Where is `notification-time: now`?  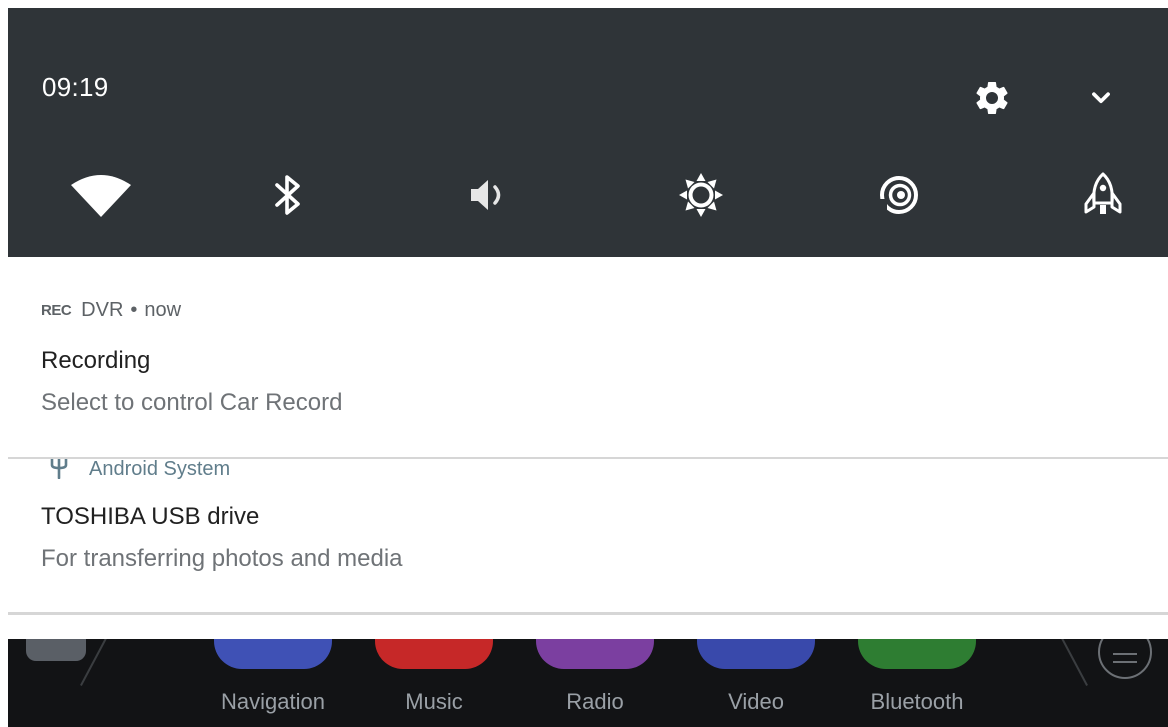 notification-time: now is located at coordinates (163, 310).